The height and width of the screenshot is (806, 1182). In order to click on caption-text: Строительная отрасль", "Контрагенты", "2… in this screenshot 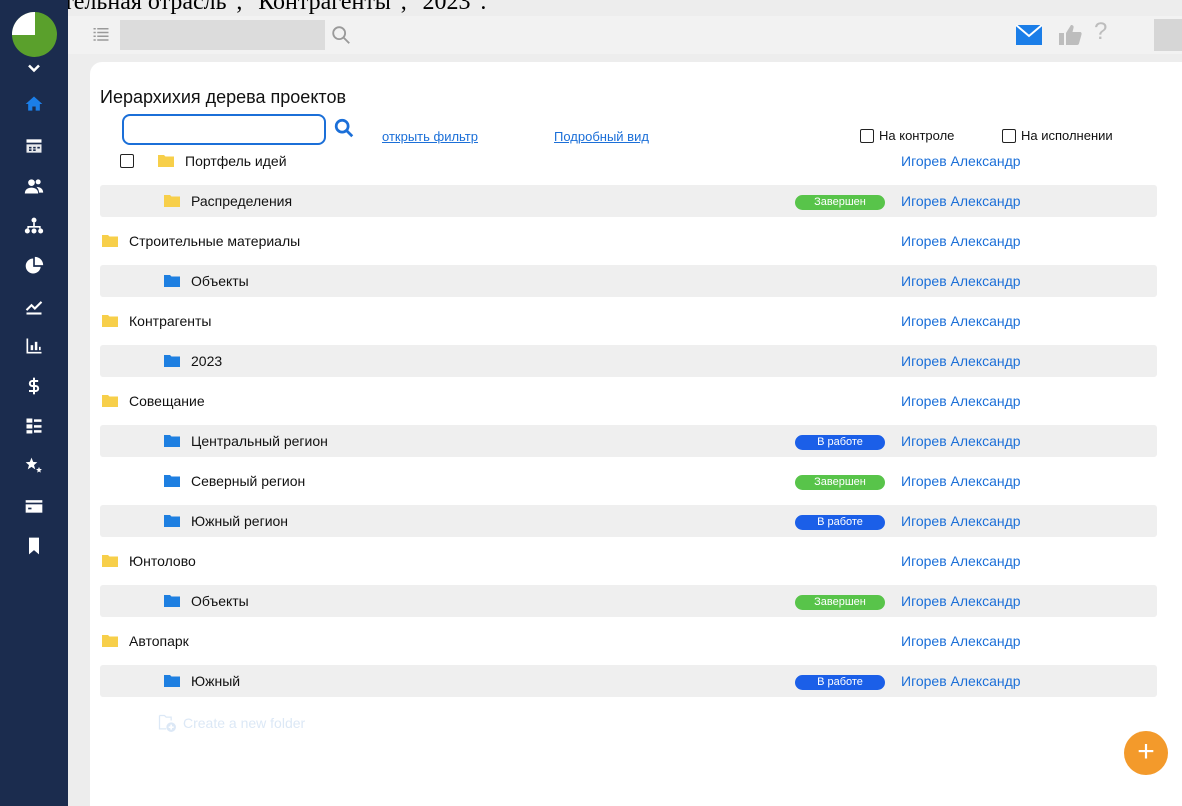, I will do `click(243, 7)`.